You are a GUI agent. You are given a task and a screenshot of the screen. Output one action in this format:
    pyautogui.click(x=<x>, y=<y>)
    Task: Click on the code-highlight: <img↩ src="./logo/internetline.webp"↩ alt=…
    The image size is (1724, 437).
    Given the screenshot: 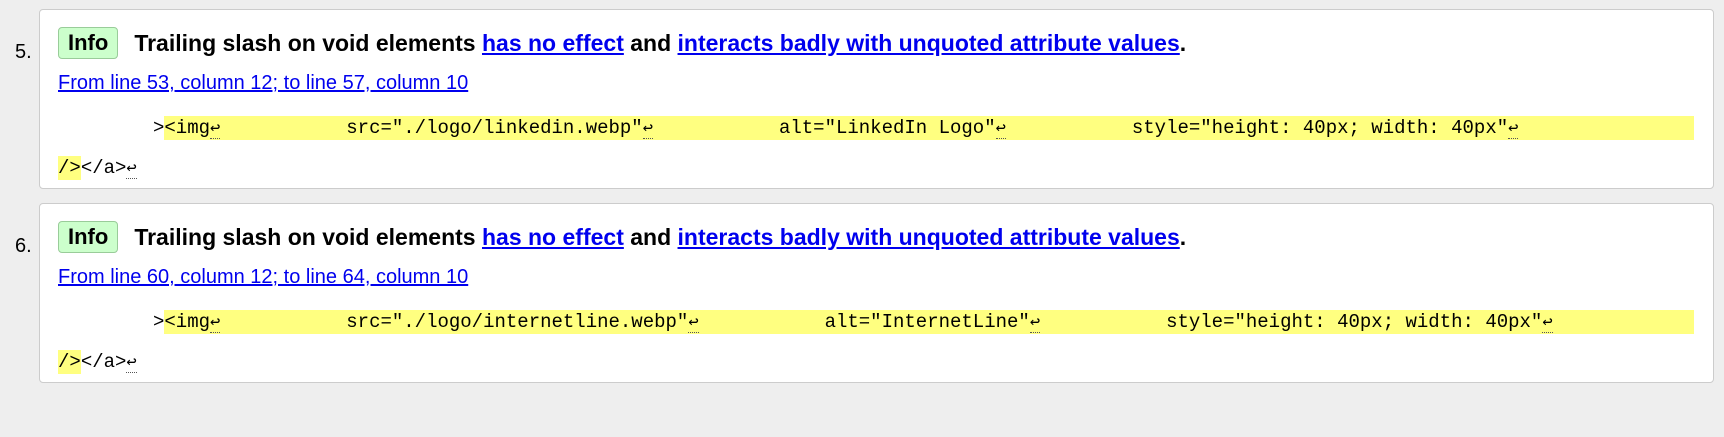 What is the action you would take?
    pyautogui.click(x=929, y=322)
    